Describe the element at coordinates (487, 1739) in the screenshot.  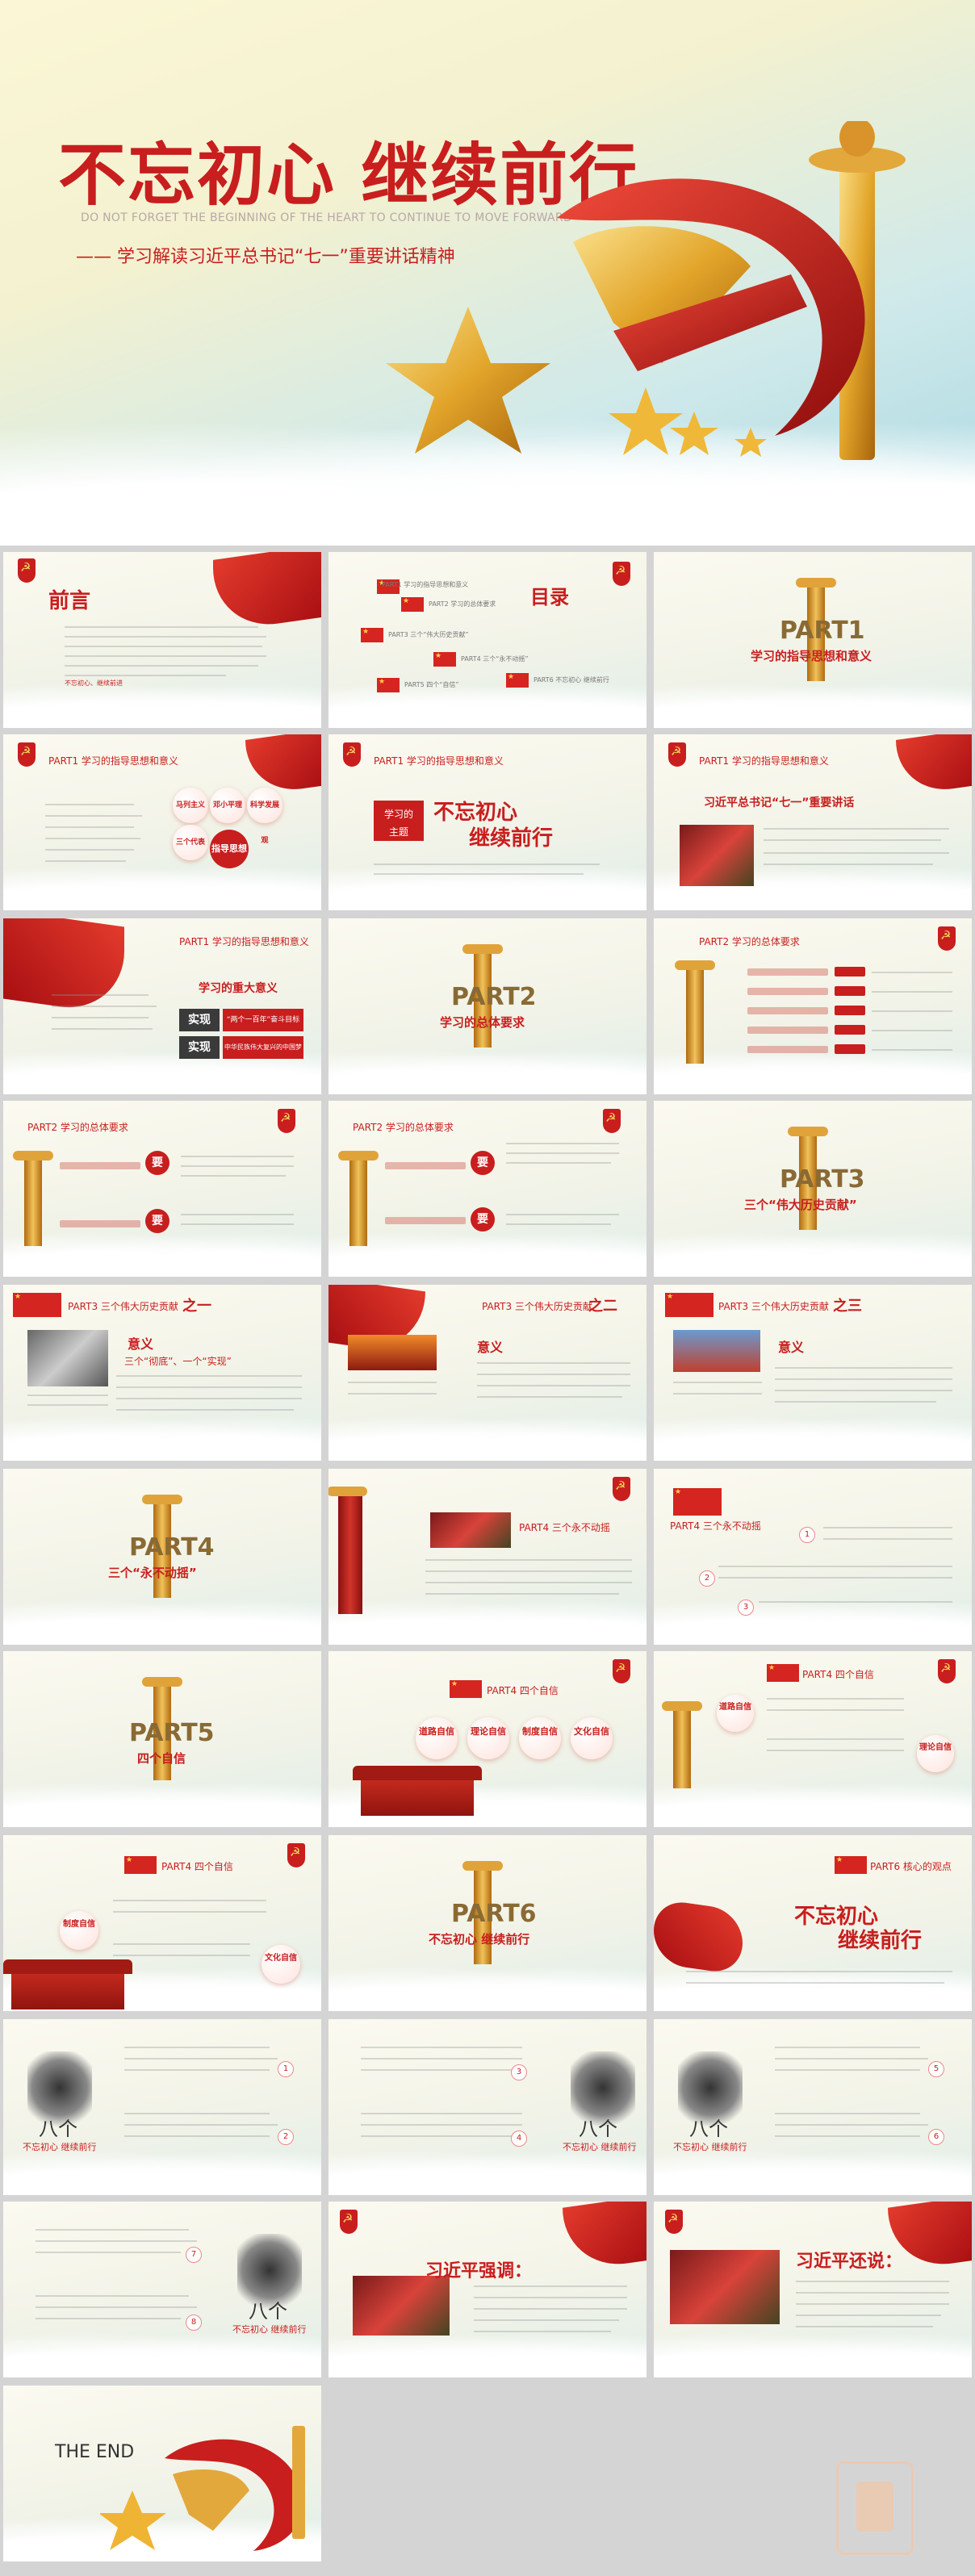
I see `slide-part5-four: PART4 四个自信 道路自信 理论自信 制度自信 文化自信` at that location.